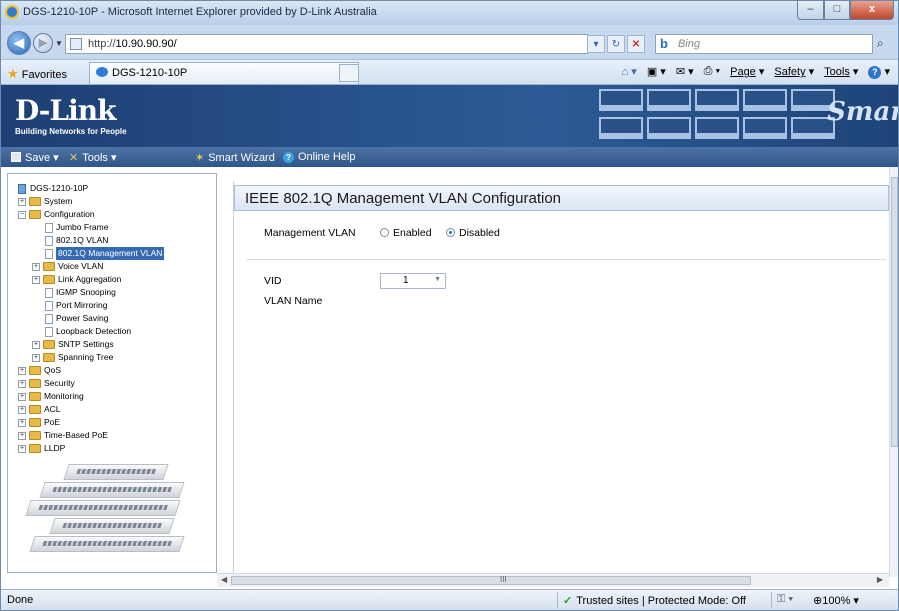 This screenshot has width=899, height=611. Describe the element at coordinates (656, 72) in the screenshot. I see `feeds-icon: ▣ ▾` at that location.